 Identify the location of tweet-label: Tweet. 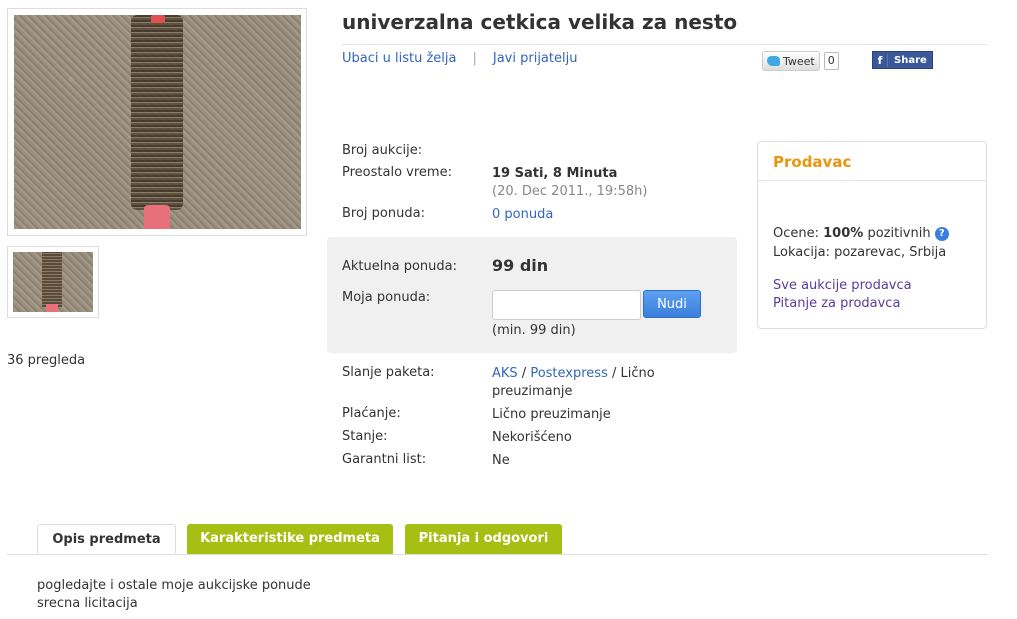
(799, 61).